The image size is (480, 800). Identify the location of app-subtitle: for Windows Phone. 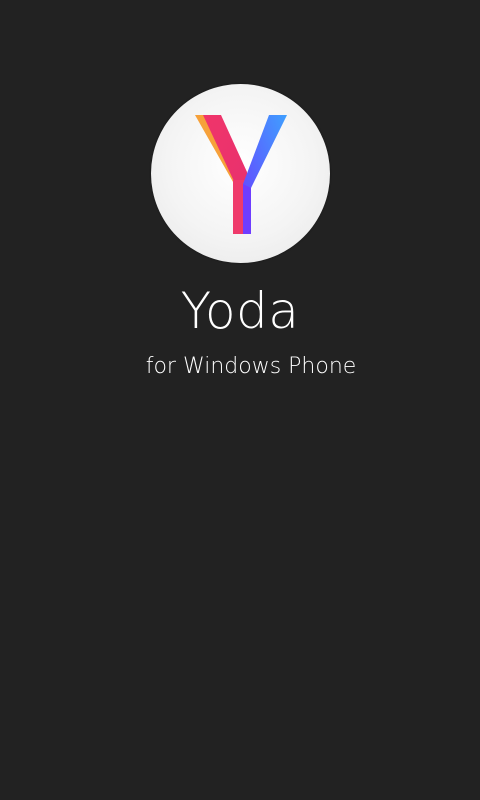
(251, 366).